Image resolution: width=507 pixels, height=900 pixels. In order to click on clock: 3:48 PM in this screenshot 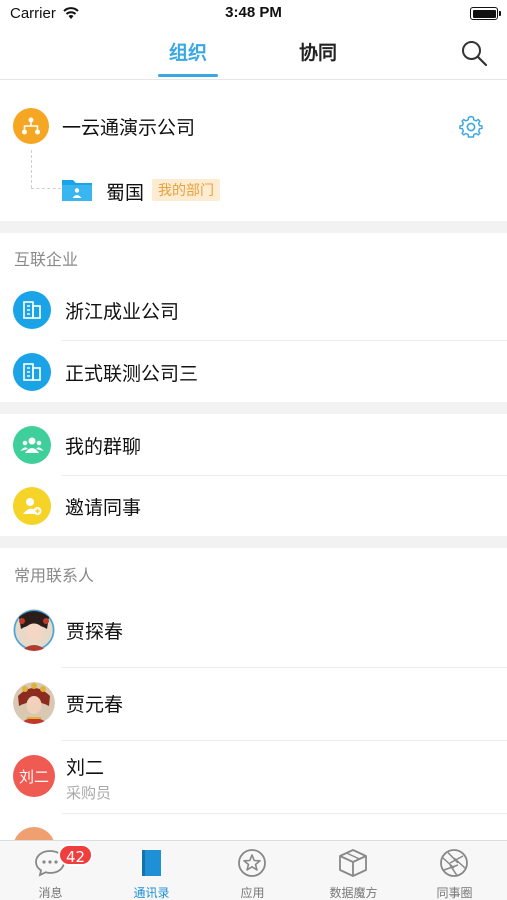, I will do `click(253, 12)`.